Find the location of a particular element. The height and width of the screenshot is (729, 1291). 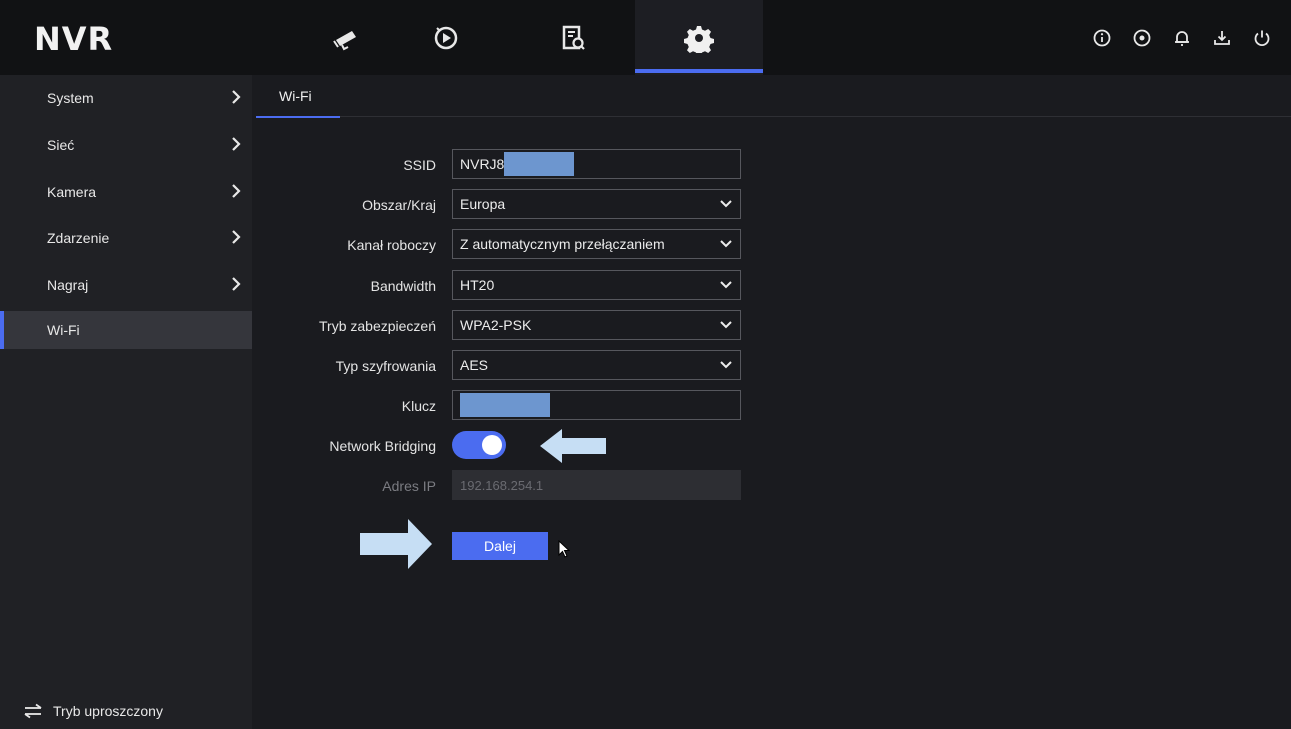

encryption-select: AES is located at coordinates (596, 365).